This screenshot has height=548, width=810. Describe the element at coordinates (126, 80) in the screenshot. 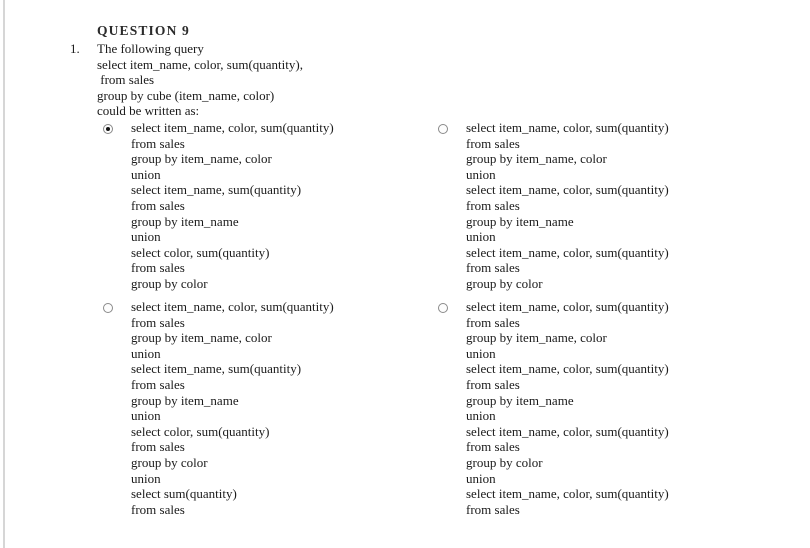

I see `stem-line: from sales` at that location.